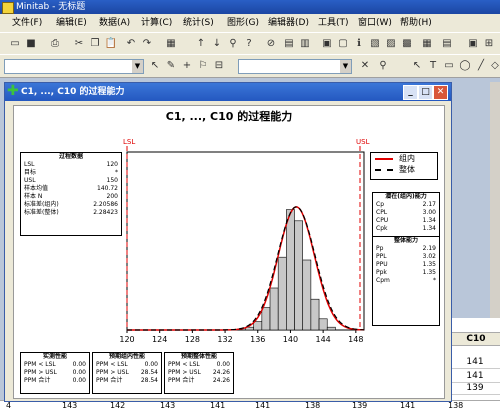 This screenshot has width=500, height=411. Describe the element at coordinates (433, 65) in the screenshot. I see `text-tool-icon: T` at that location.